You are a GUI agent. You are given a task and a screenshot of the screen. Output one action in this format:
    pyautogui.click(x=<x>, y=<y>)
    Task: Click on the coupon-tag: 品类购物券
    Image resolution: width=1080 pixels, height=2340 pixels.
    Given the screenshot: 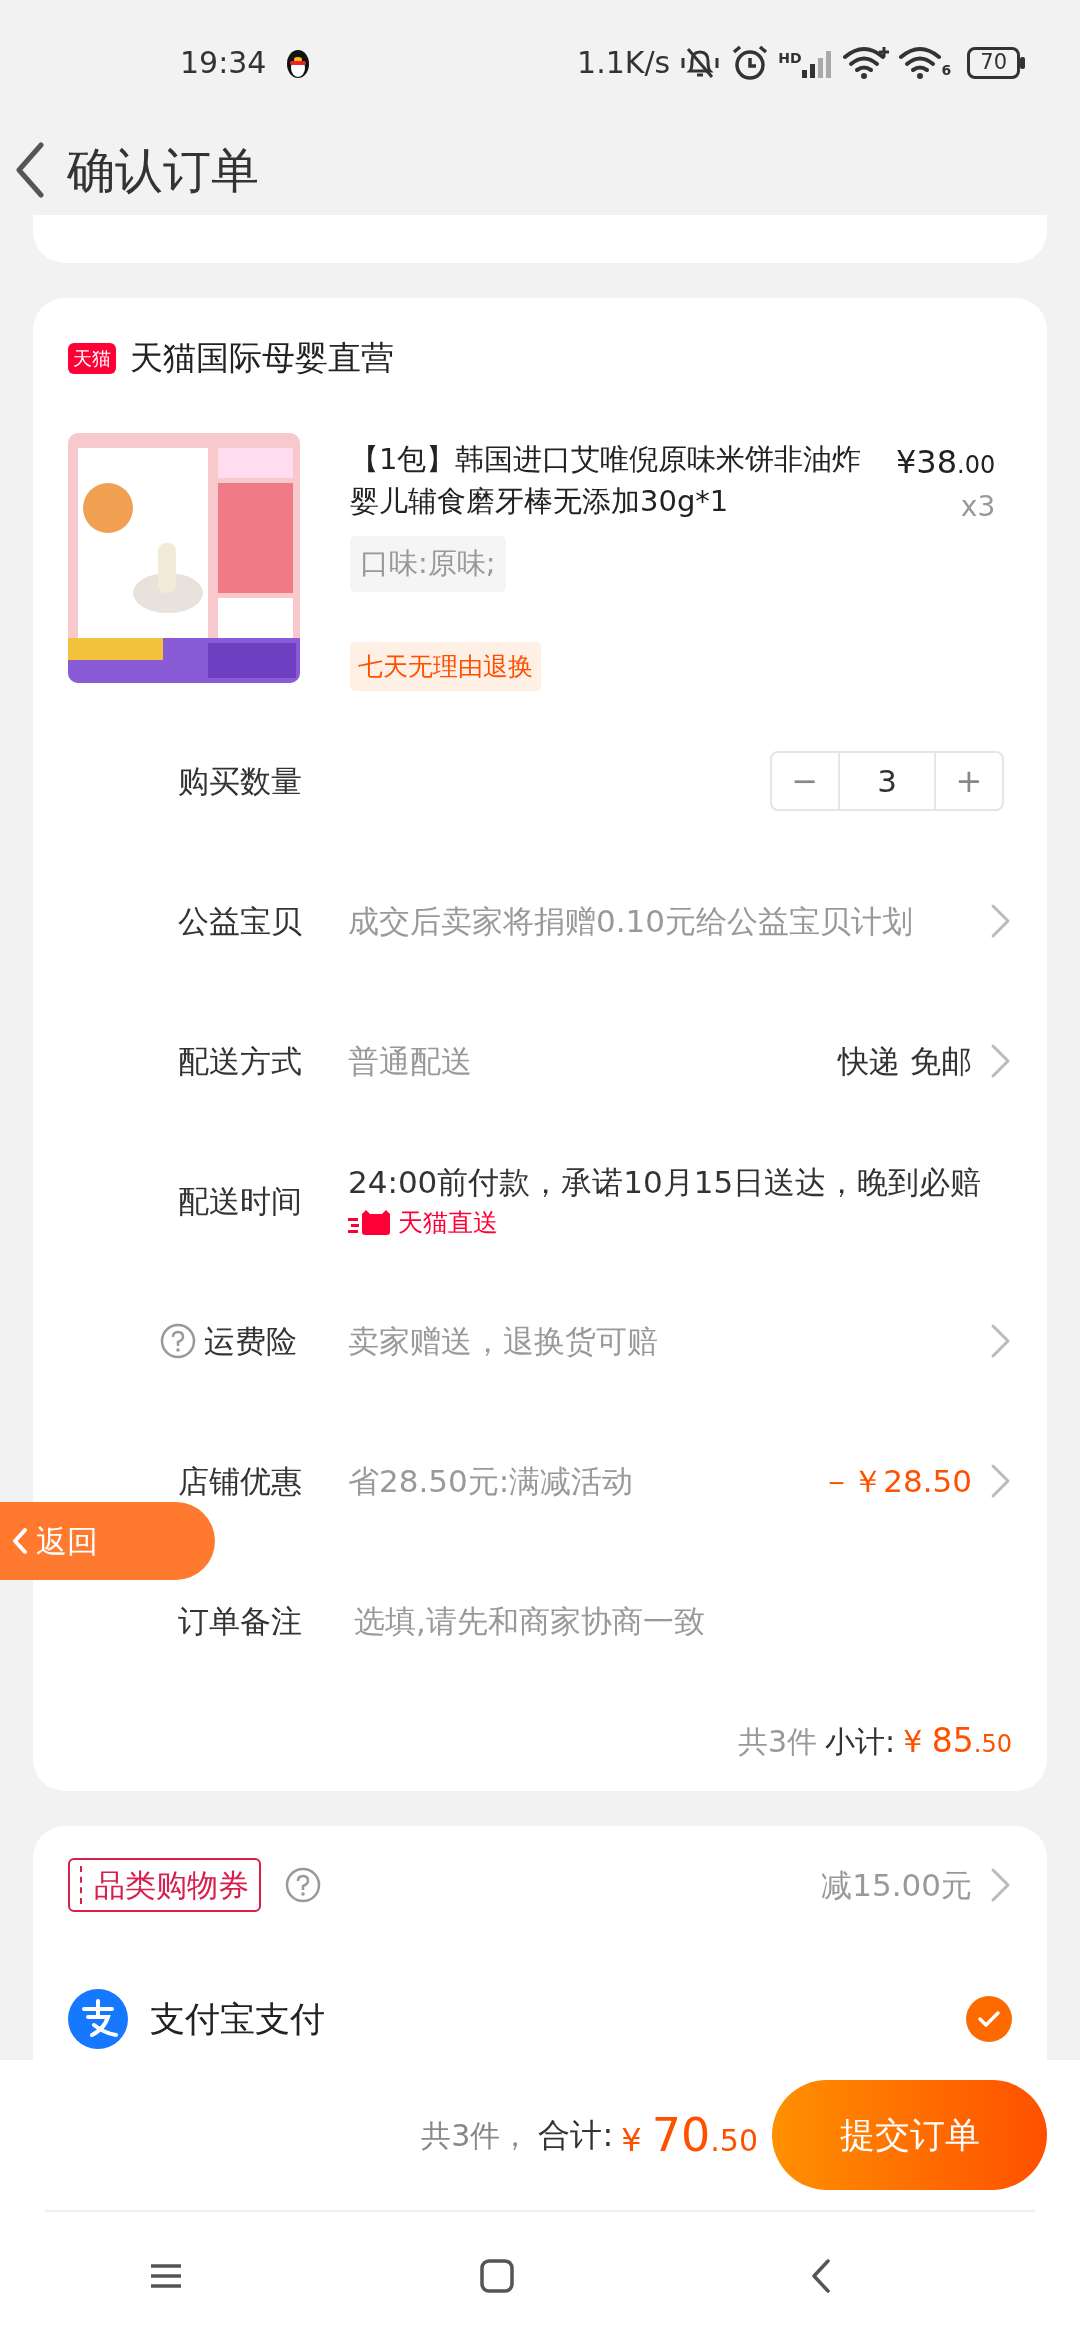 What is the action you would take?
    pyautogui.click(x=164, y=1885)
    